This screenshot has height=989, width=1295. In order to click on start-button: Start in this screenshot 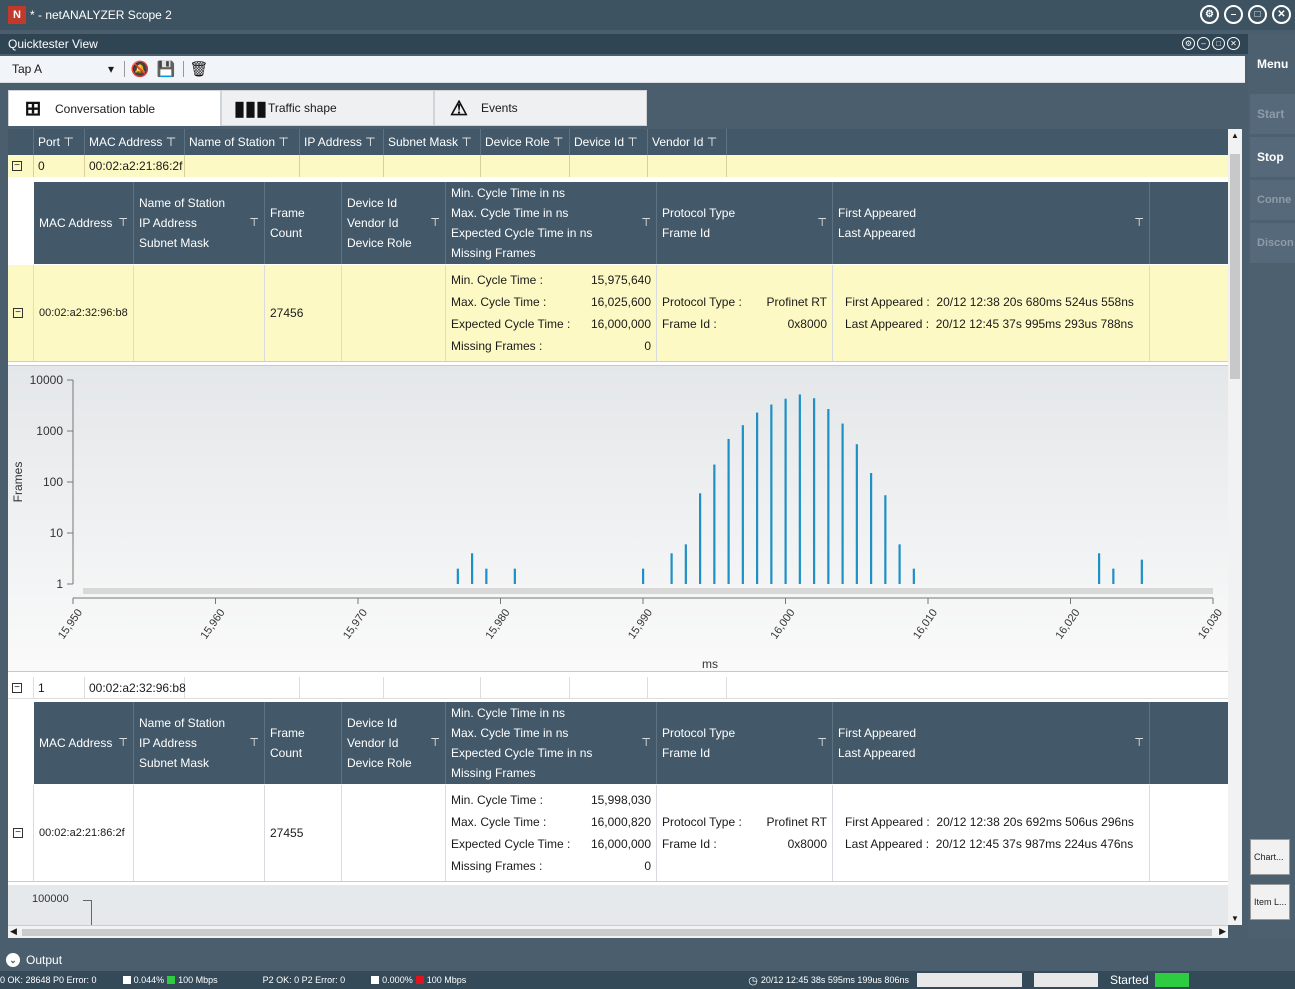, I will do `click(1272, 114)`.